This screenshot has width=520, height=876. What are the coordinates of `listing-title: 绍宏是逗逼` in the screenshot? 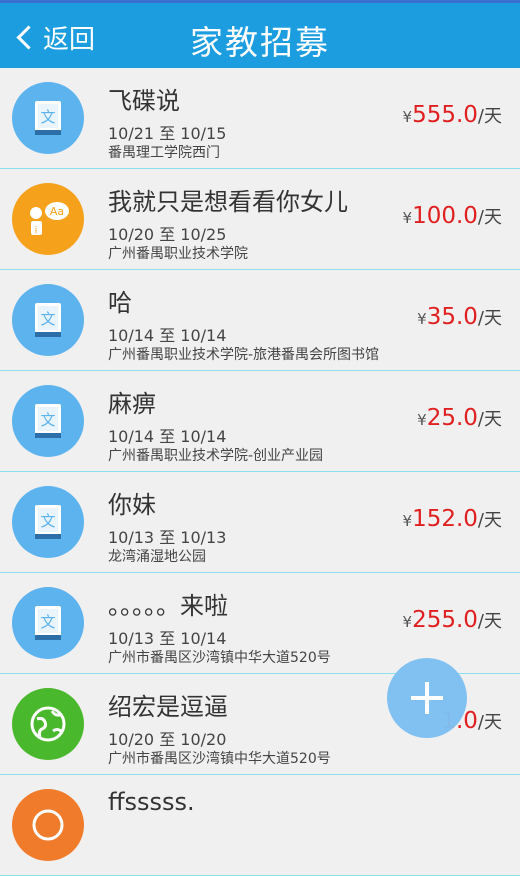 It's located at (168, 707).